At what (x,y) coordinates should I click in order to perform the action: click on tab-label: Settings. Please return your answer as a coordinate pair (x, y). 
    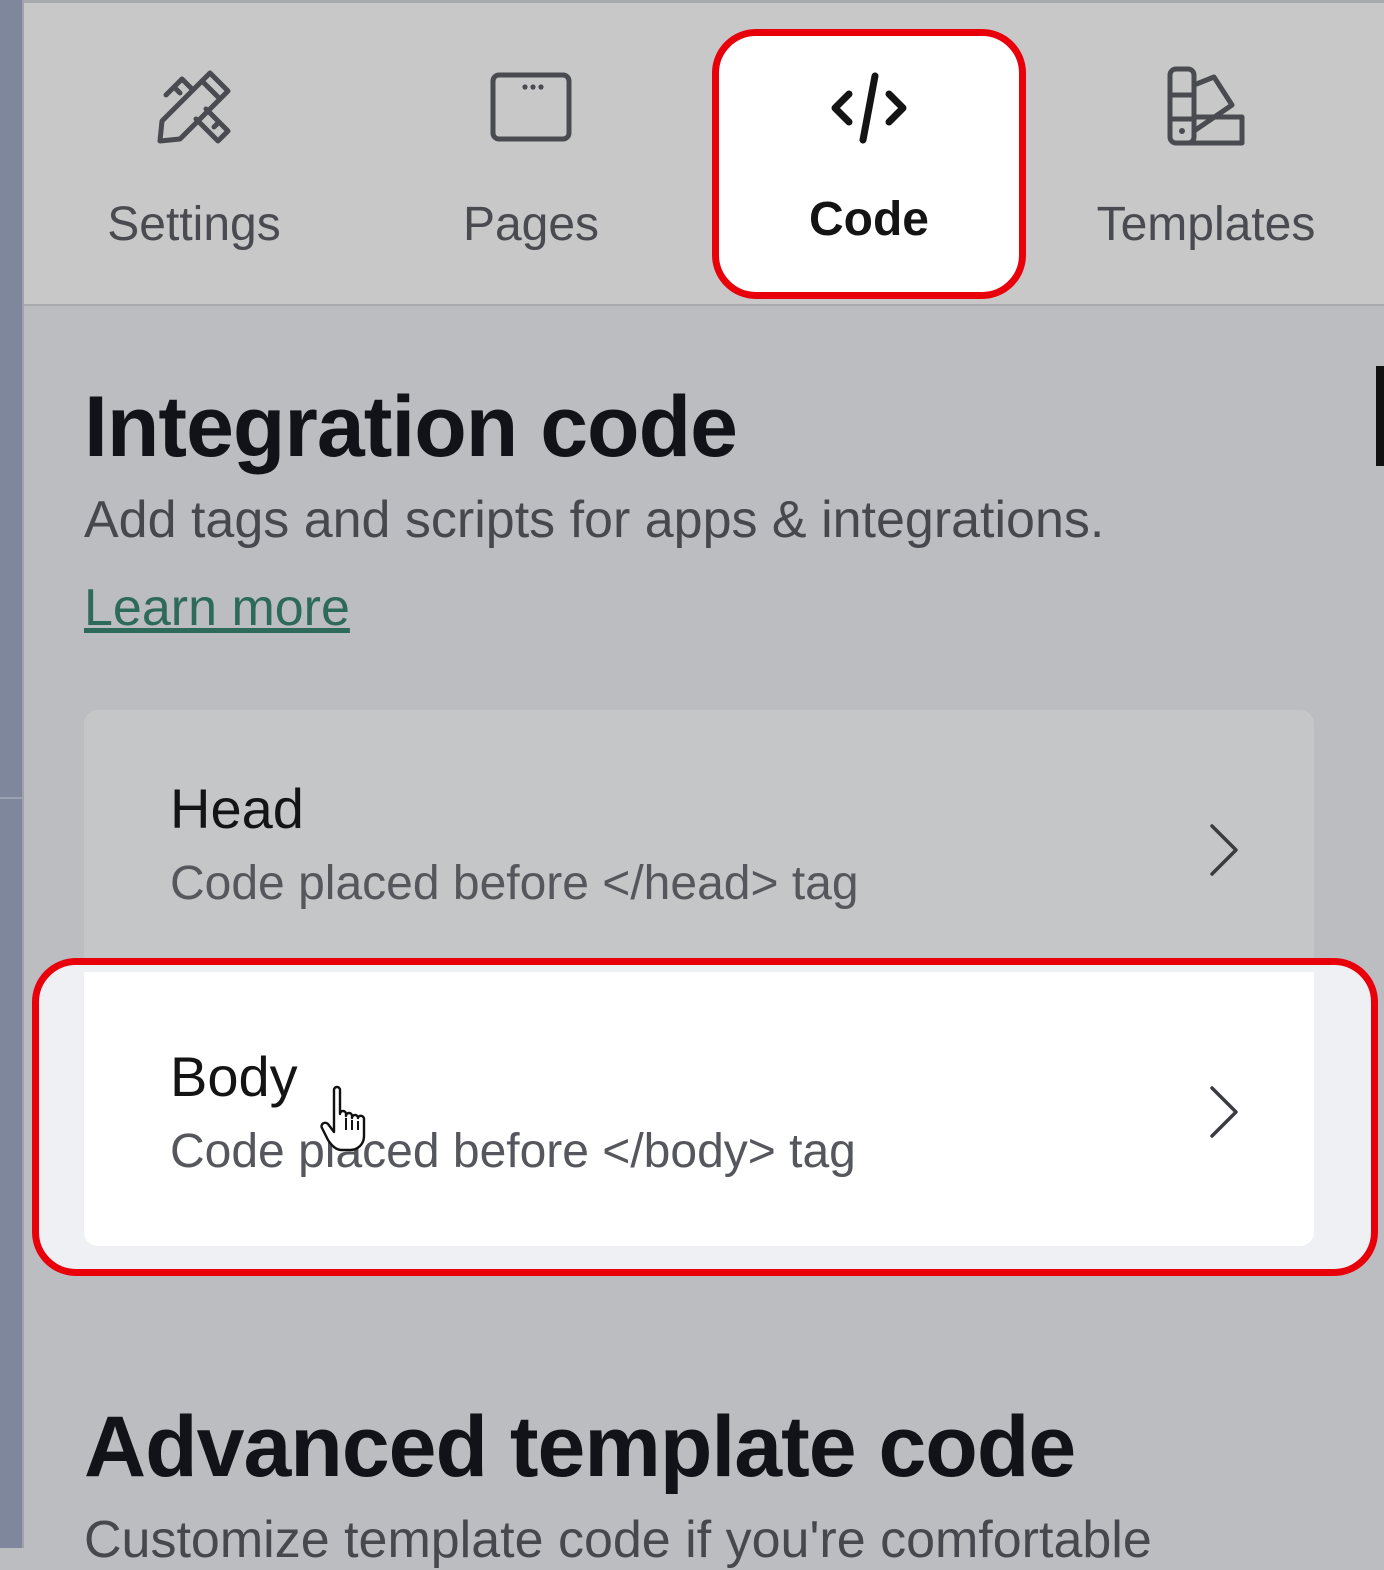
    Looking at the image, I should click on (194, 224).